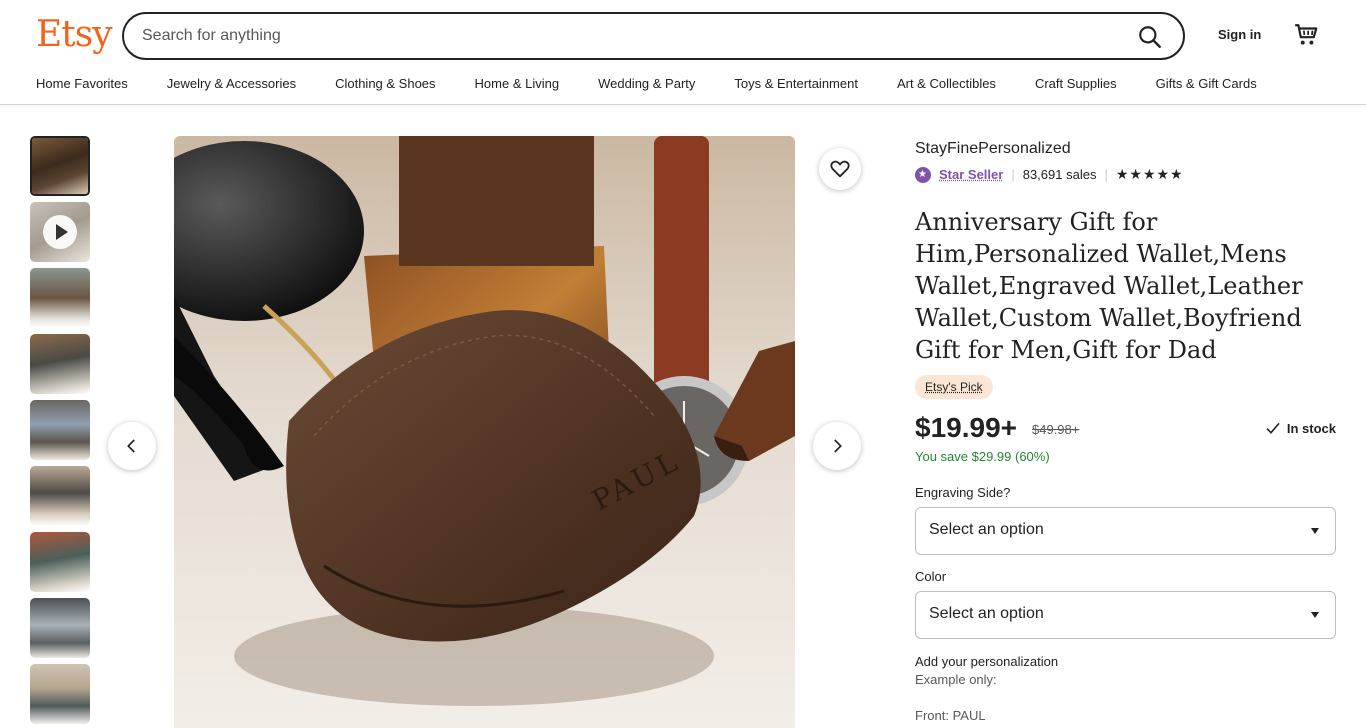 This screenshot has height=728, width=1366. I want to click on color-label: Color, so click(930, 576).